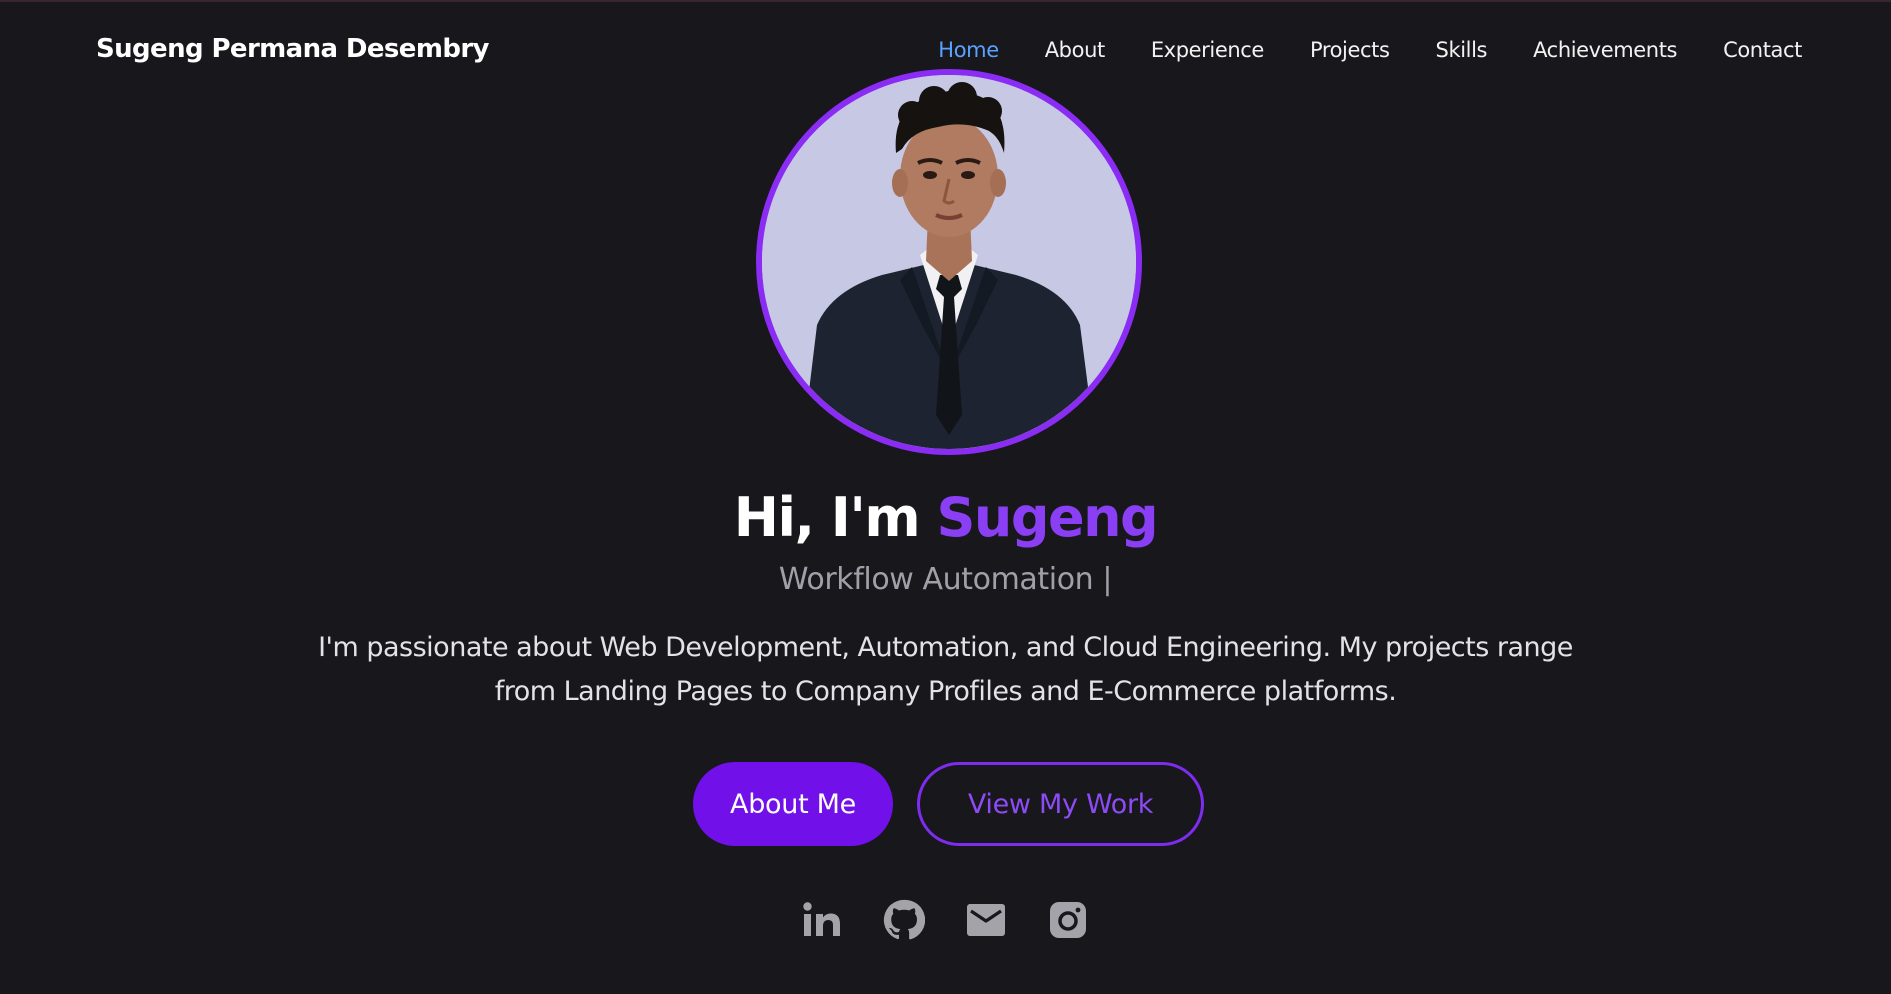  I want to click on github-icon, so click(904, 919).